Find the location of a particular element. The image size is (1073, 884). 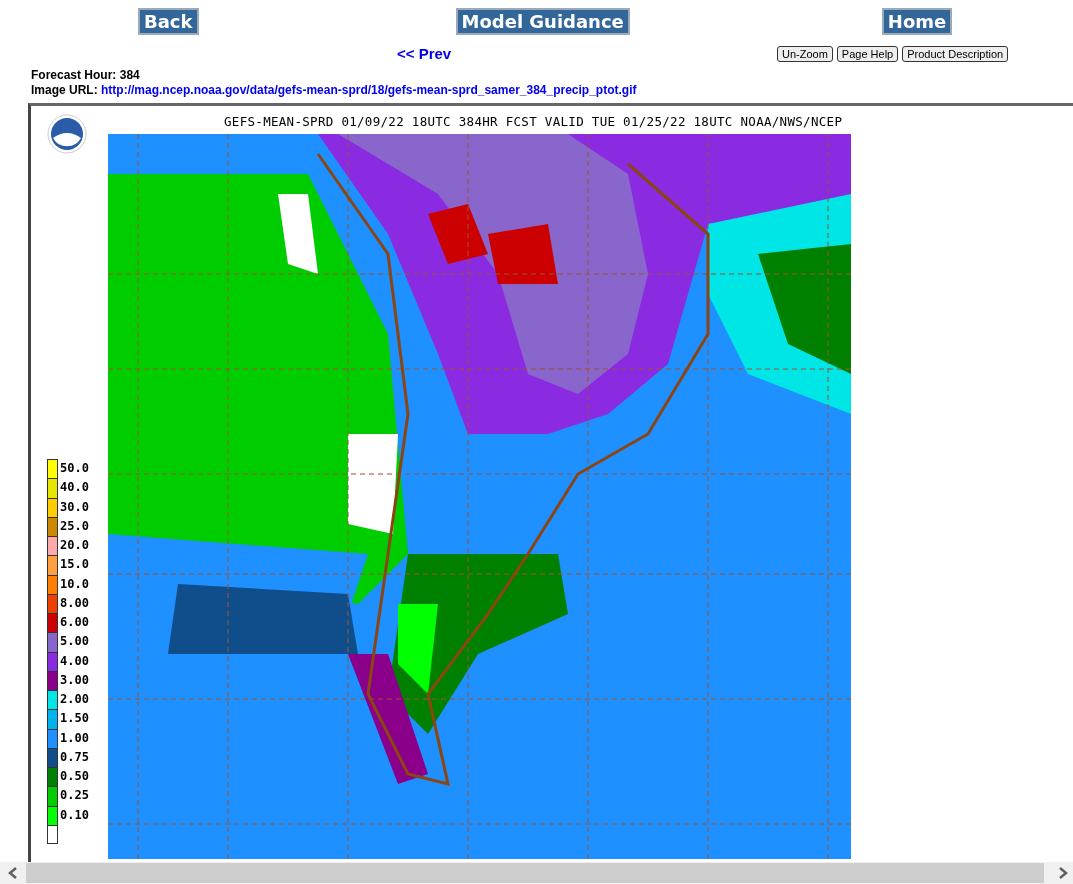

nav-button: Model Guidance is located at coordinates (542, 21).